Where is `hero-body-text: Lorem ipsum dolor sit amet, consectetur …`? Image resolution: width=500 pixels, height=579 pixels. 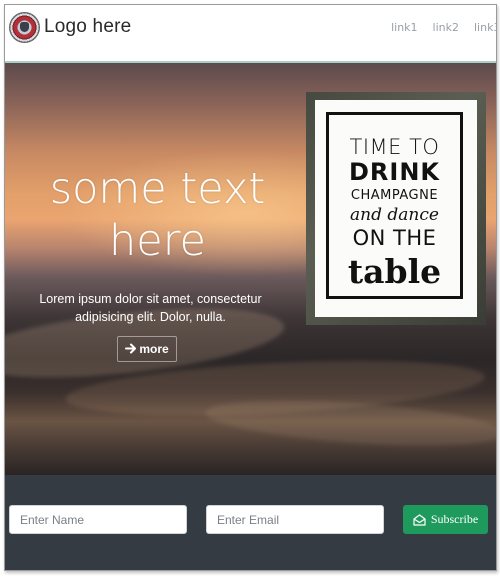 hero-body-text: Lorem ipsum dolor sit amet, consectetur … is located at coordinates (150, 308).